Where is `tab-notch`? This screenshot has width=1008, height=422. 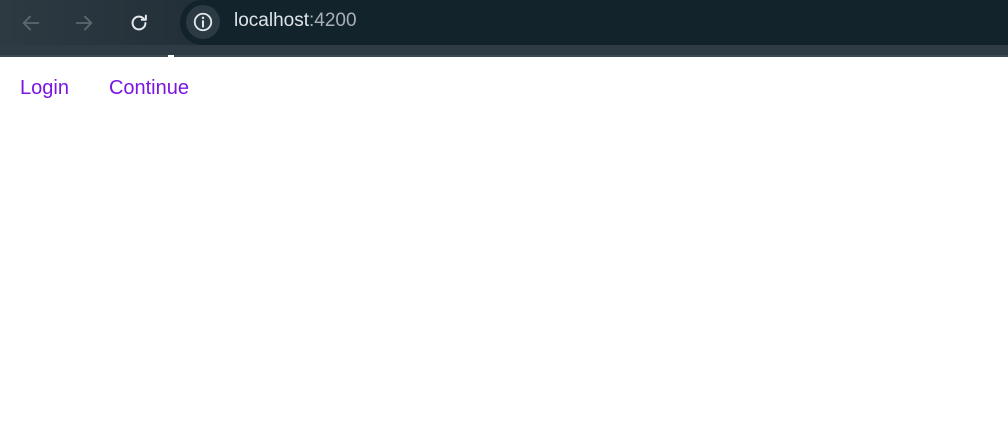
tab-notch is located at coordinates (171, 56).